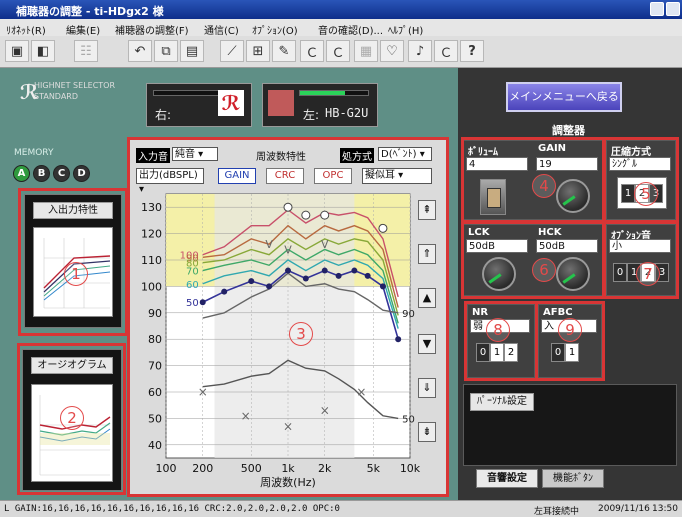 The image size is (682, 517). I want to click on menu-item-help: ﾍﾙﾌﾟ(H), so click(405, 29).